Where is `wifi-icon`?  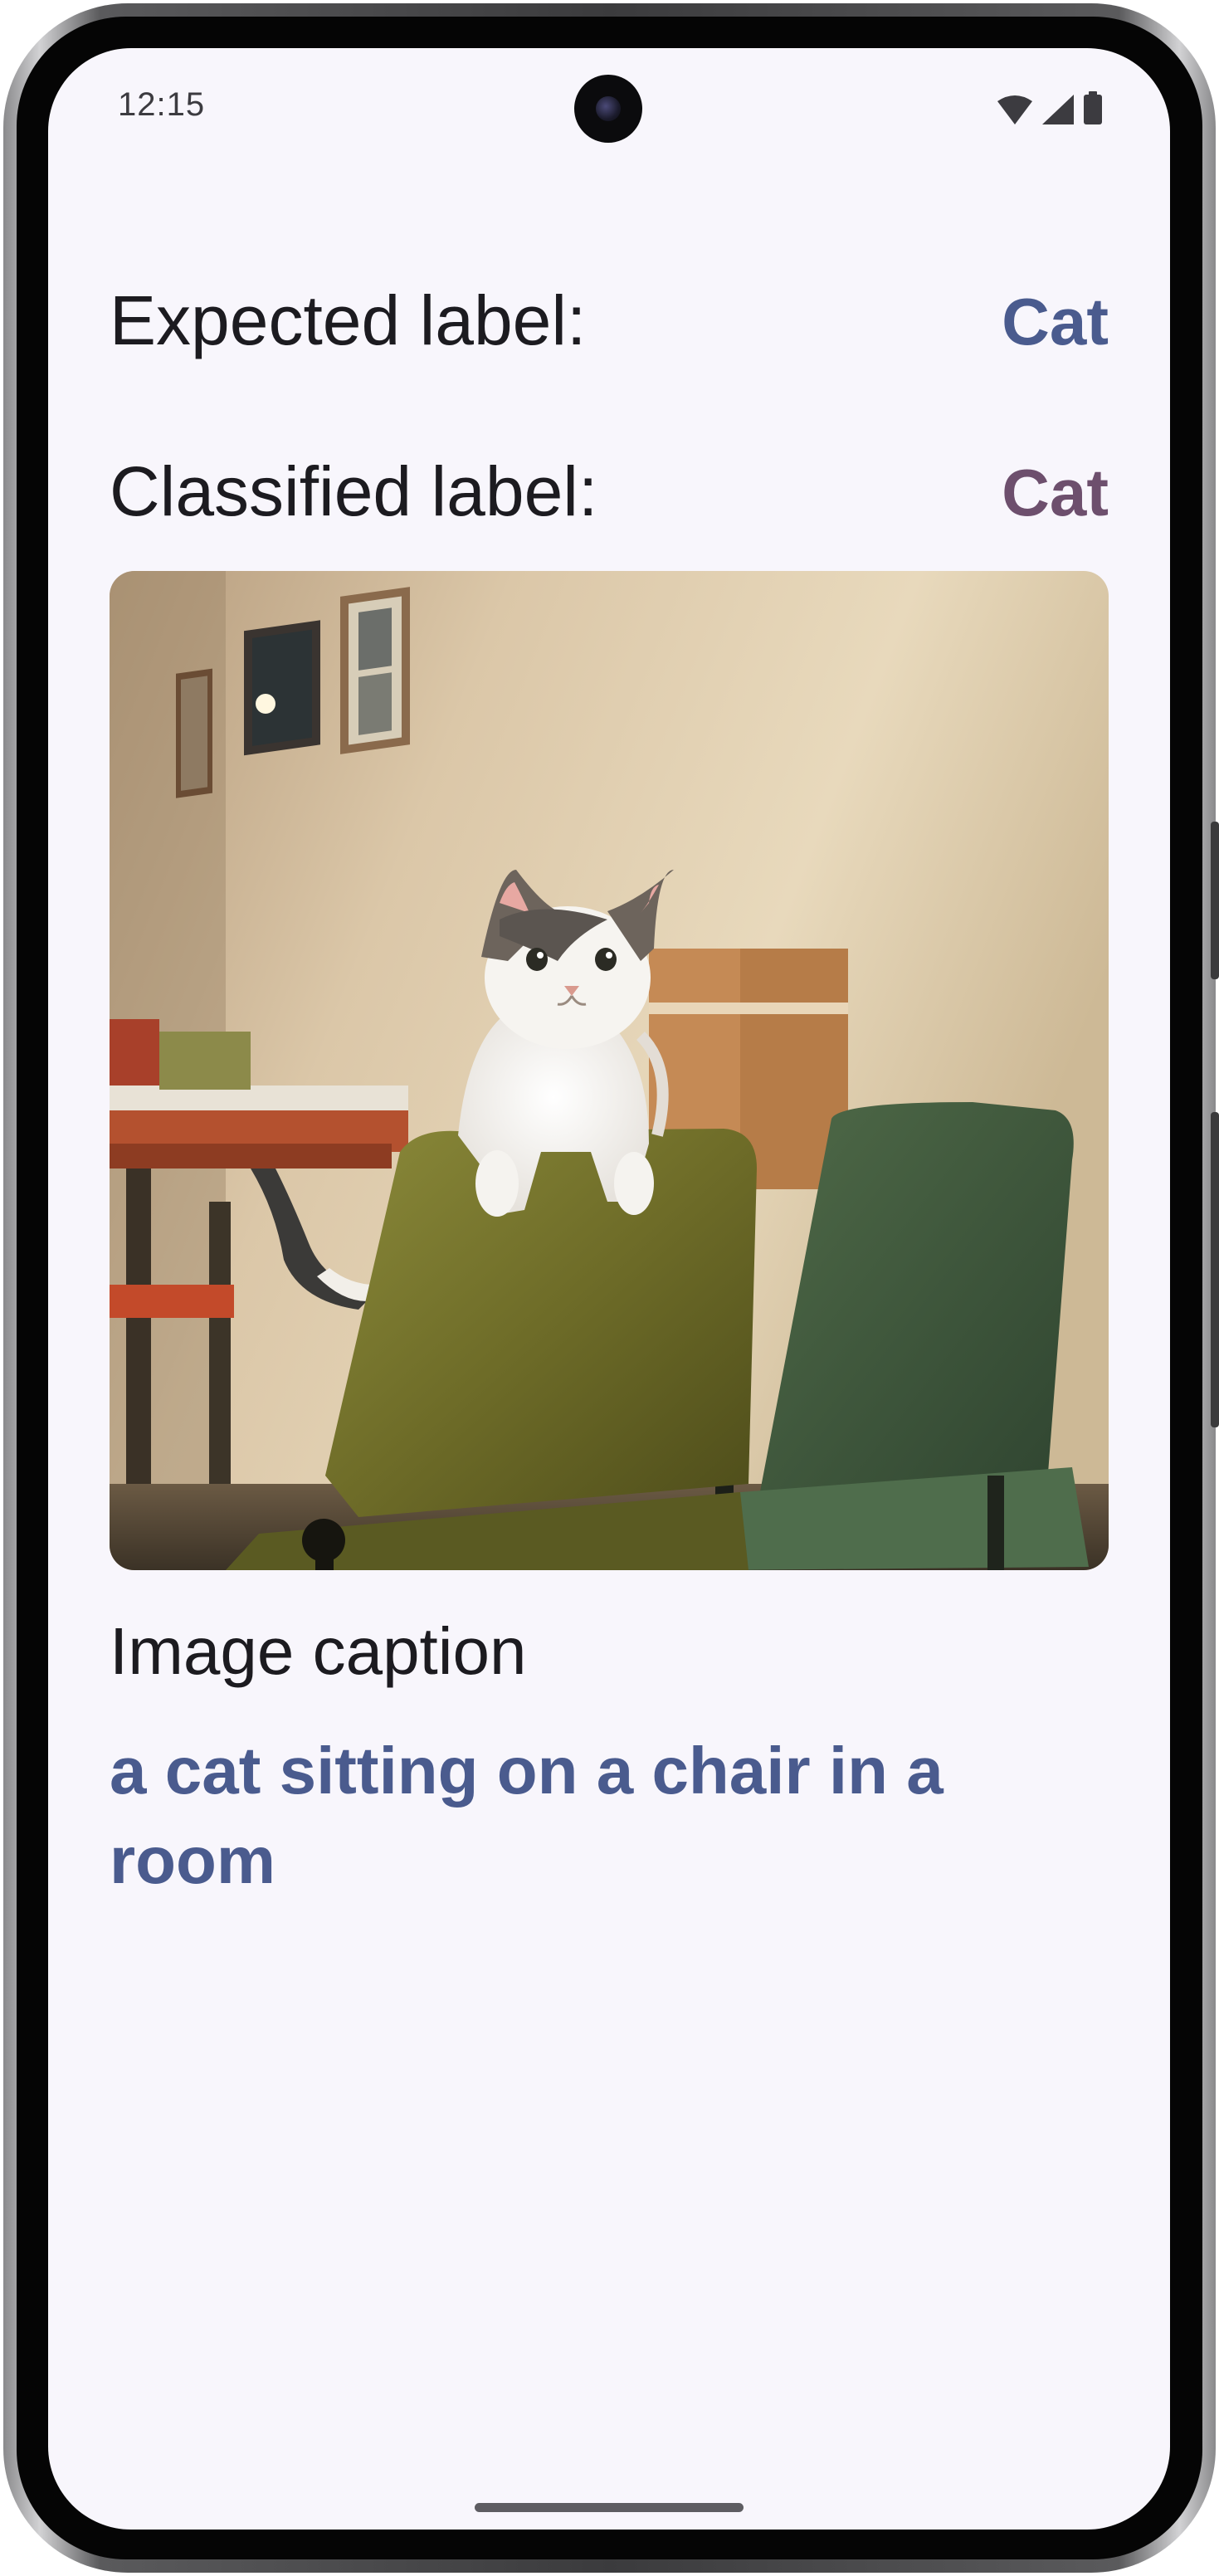 wifi-icon is located at coordinates (1015, 109).